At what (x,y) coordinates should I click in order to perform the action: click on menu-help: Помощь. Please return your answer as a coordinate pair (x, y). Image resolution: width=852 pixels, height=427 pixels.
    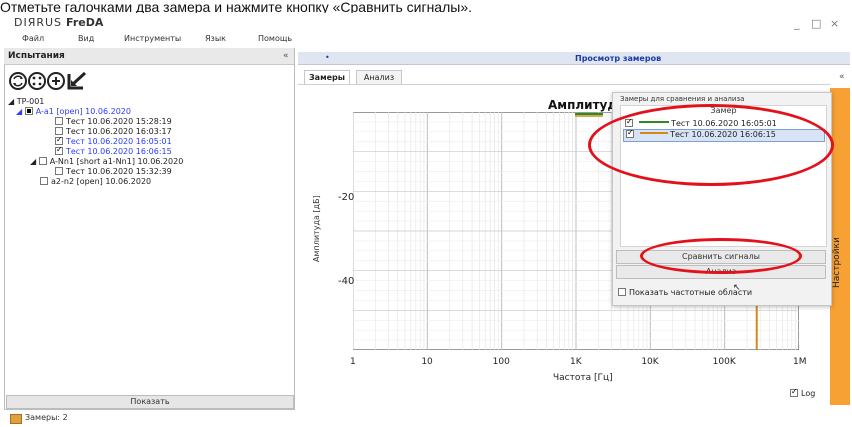
    Looking at the image, I should click on (275, 38).